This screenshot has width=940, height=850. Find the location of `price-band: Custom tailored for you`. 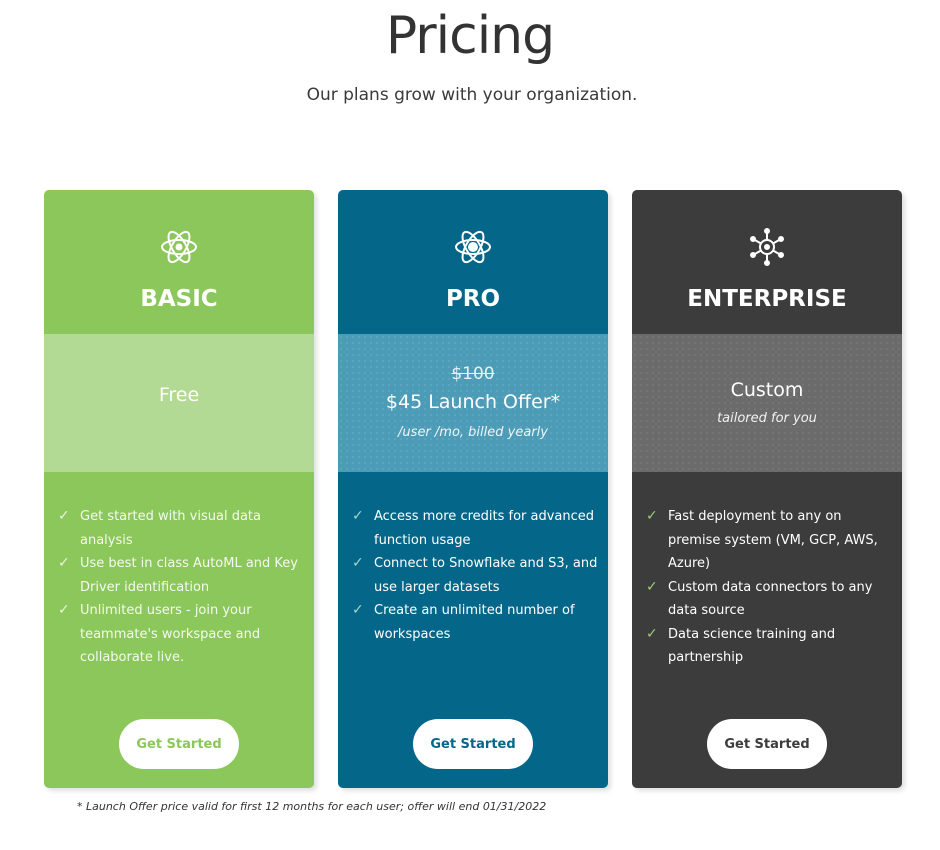

price-band: Custom tailored for you is located at coordinates (767, 403).